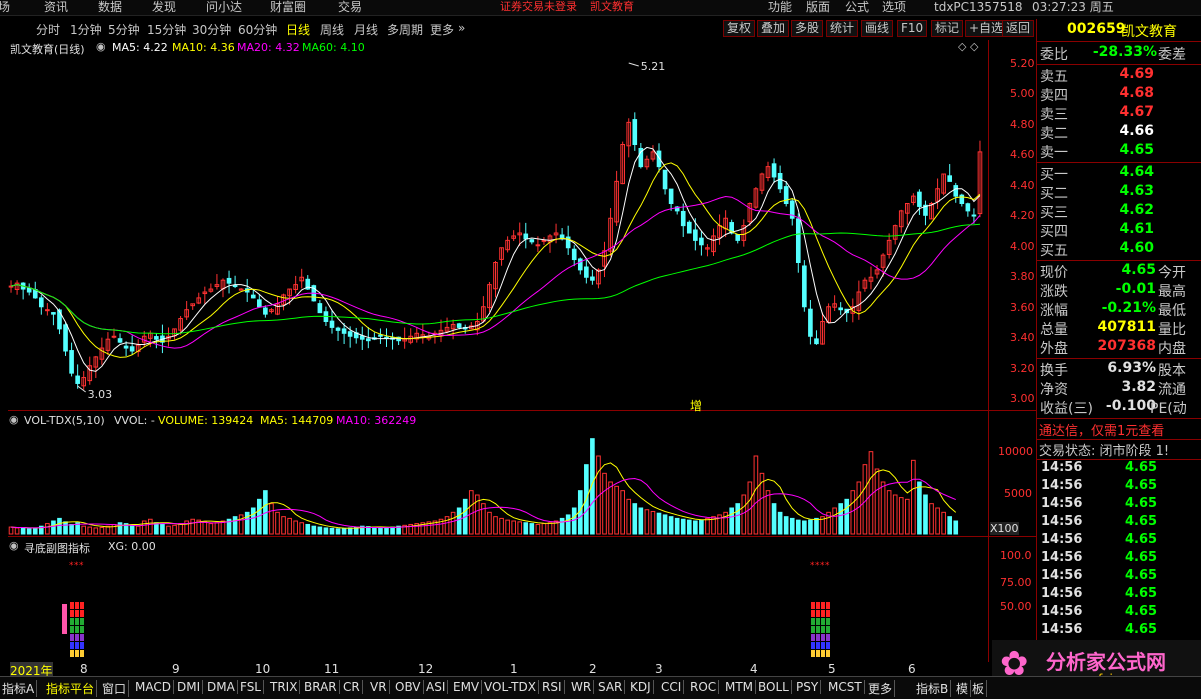 Image resolution: width=1201 pixels, height=699 pixels. Describe the element at coordinates (366, 29) in the screenshot. I see `period-tab: 月线` at that location.